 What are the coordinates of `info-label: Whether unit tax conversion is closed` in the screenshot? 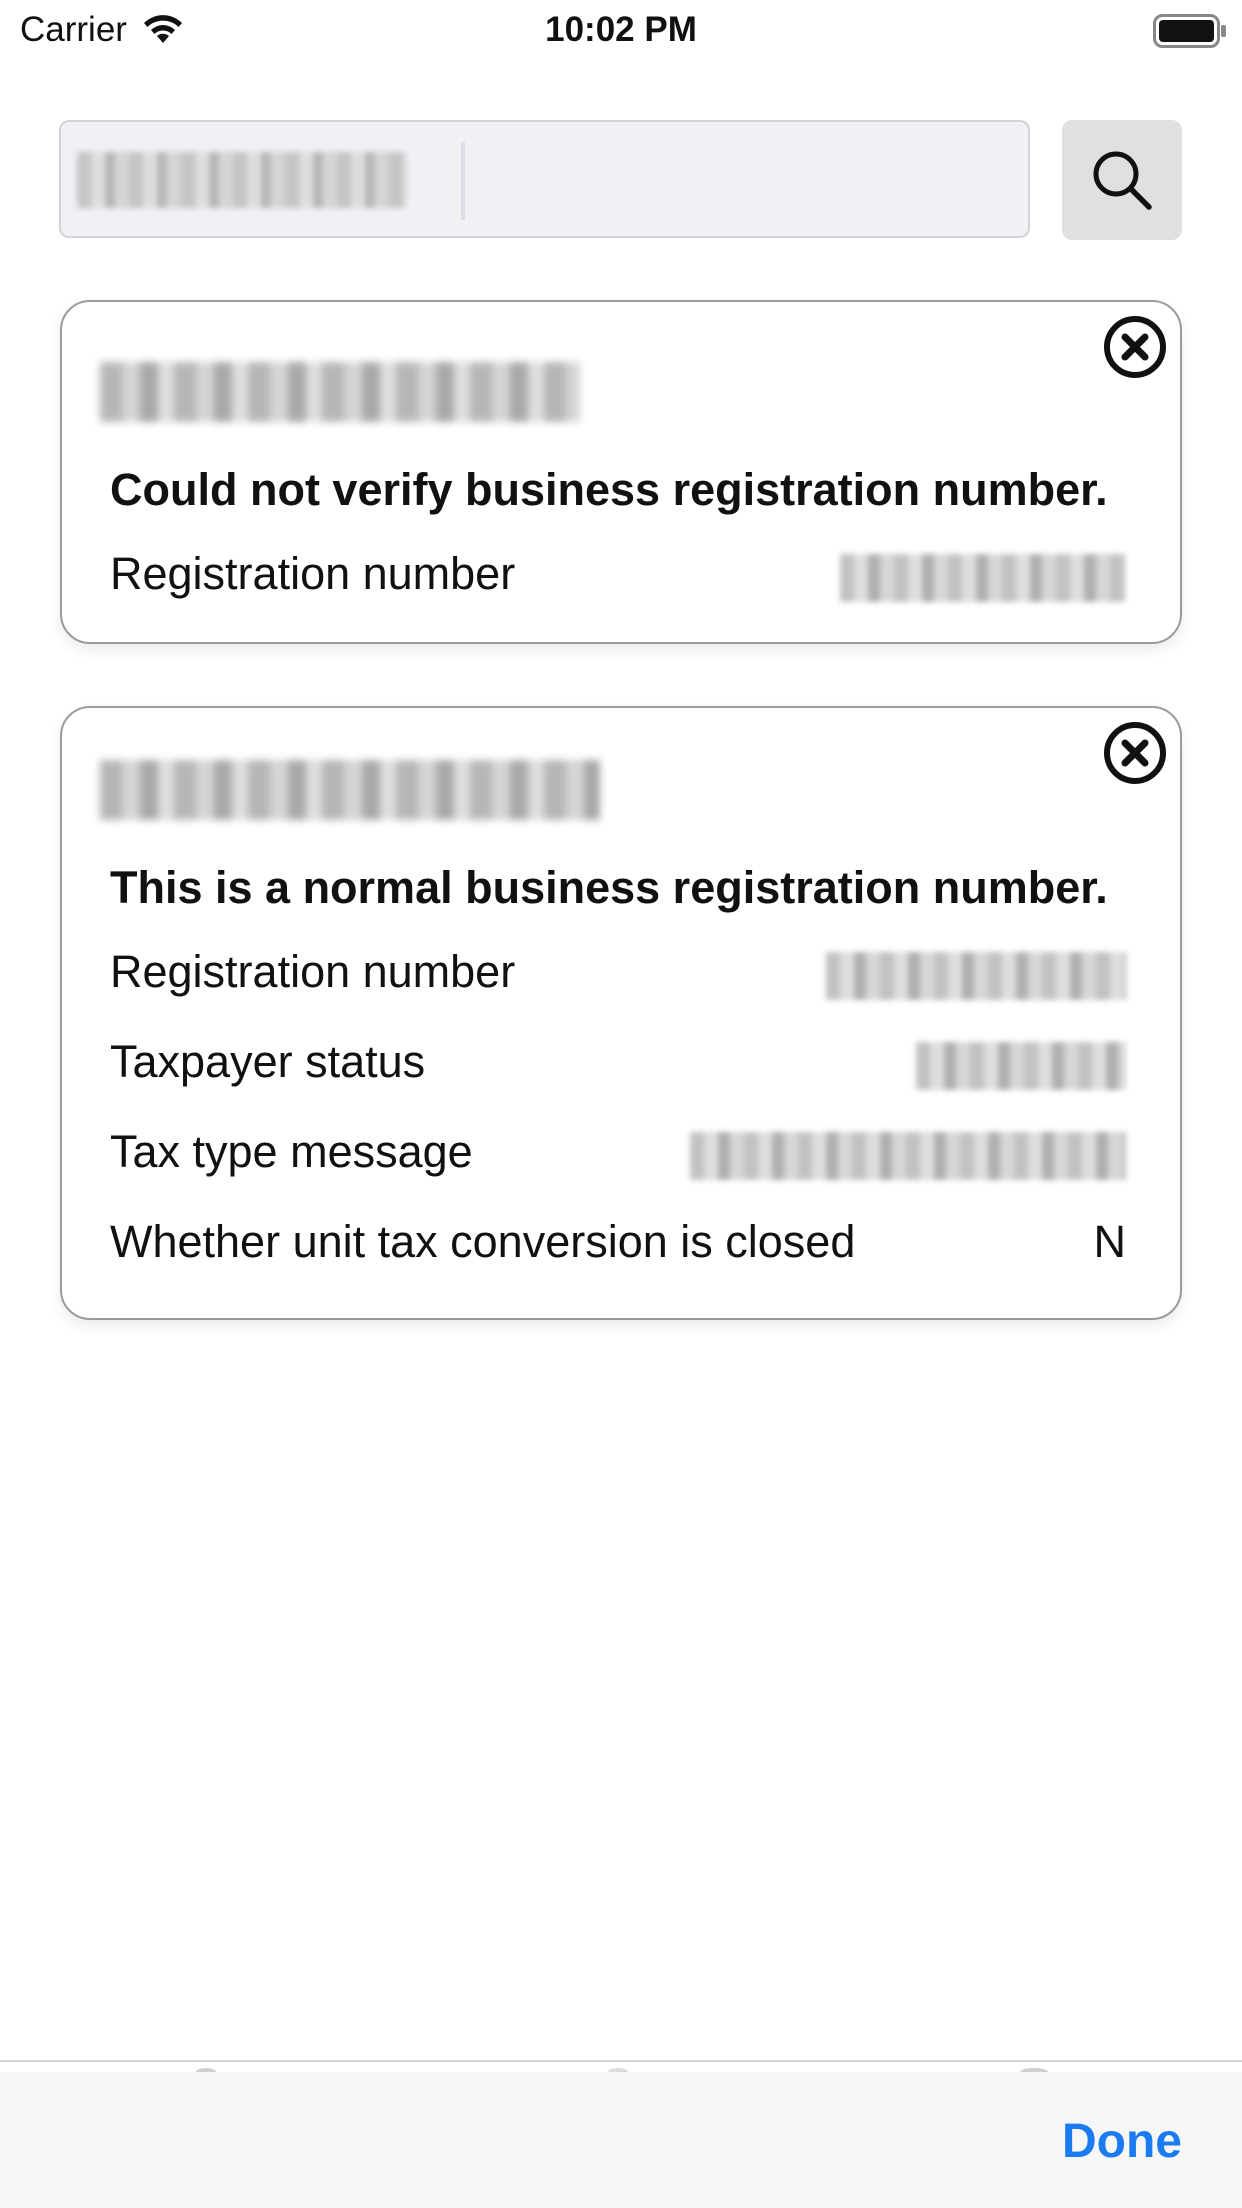 It's located at (483, 1241).